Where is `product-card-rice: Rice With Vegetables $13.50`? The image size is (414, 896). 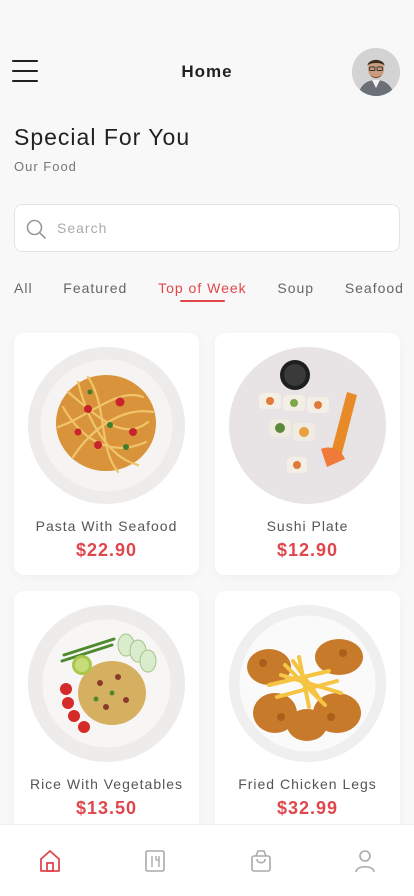
product-card-rice: Rice With Vegetables $13.50 is located at coordinates (106, 712).